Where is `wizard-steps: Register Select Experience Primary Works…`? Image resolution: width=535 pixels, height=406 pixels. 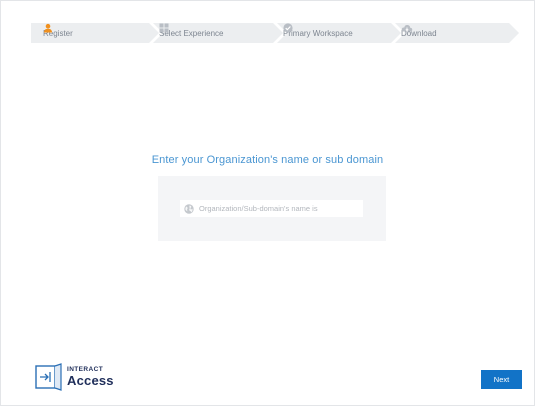 wizard-steps: Register Select Experience Primary Works… is located at coordinates (275, 33).